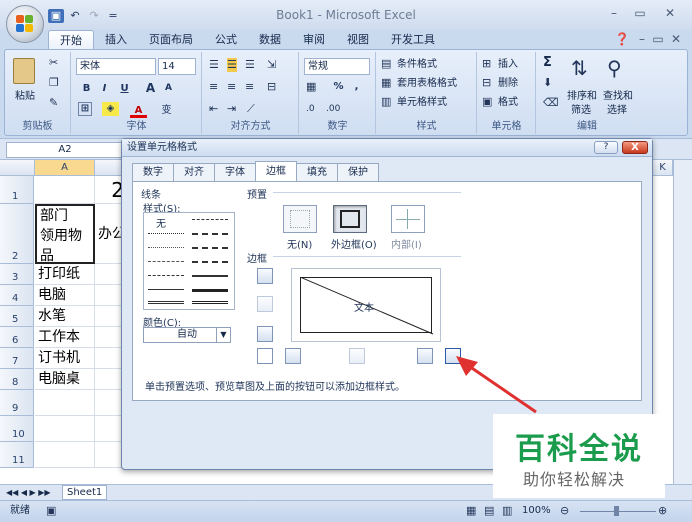  I want to click on currency-icon: ▦, so click(311, 87).